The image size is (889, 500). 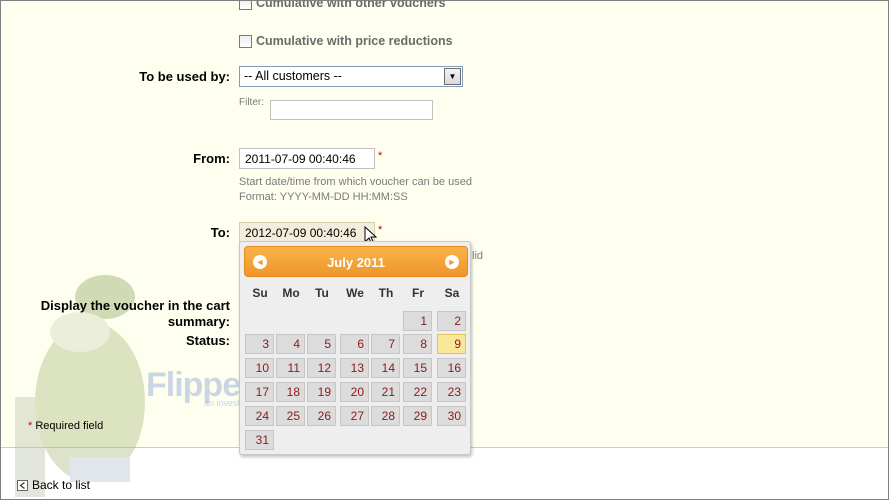 What do you see at coordinates (22, 485) in the screenshot?
I see `back-arrow-icon` at bounding box center [22, 485].